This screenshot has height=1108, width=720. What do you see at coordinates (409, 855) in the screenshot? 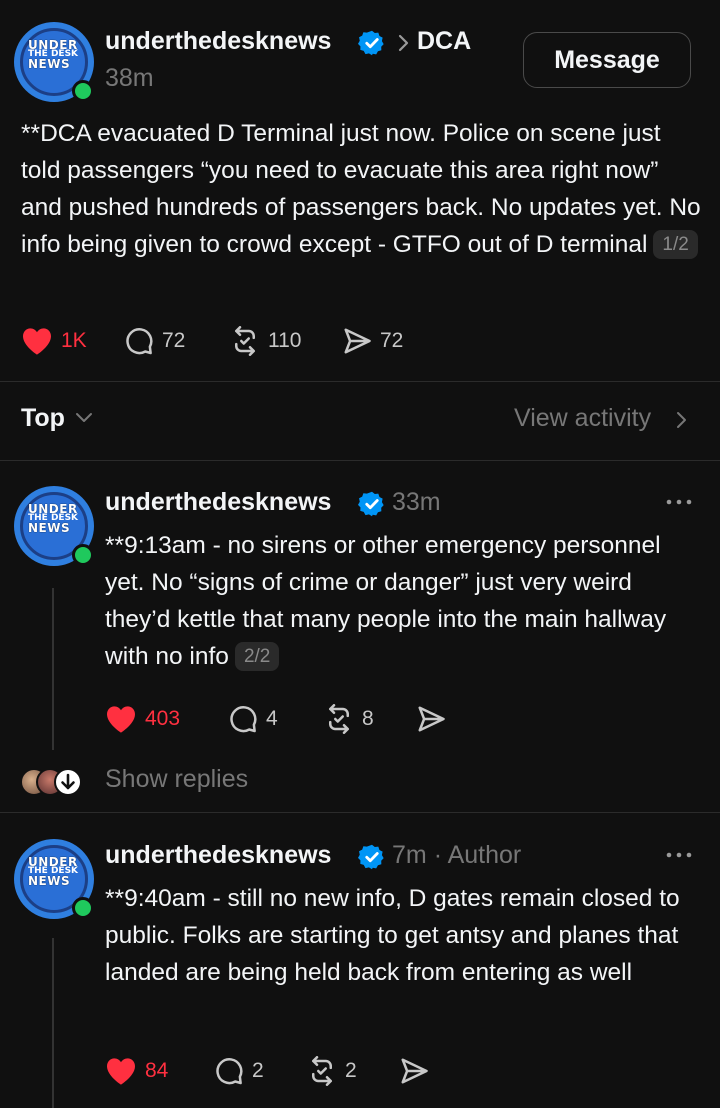
I see `reply-time-value: 7m` at bounding box center [409, 855].